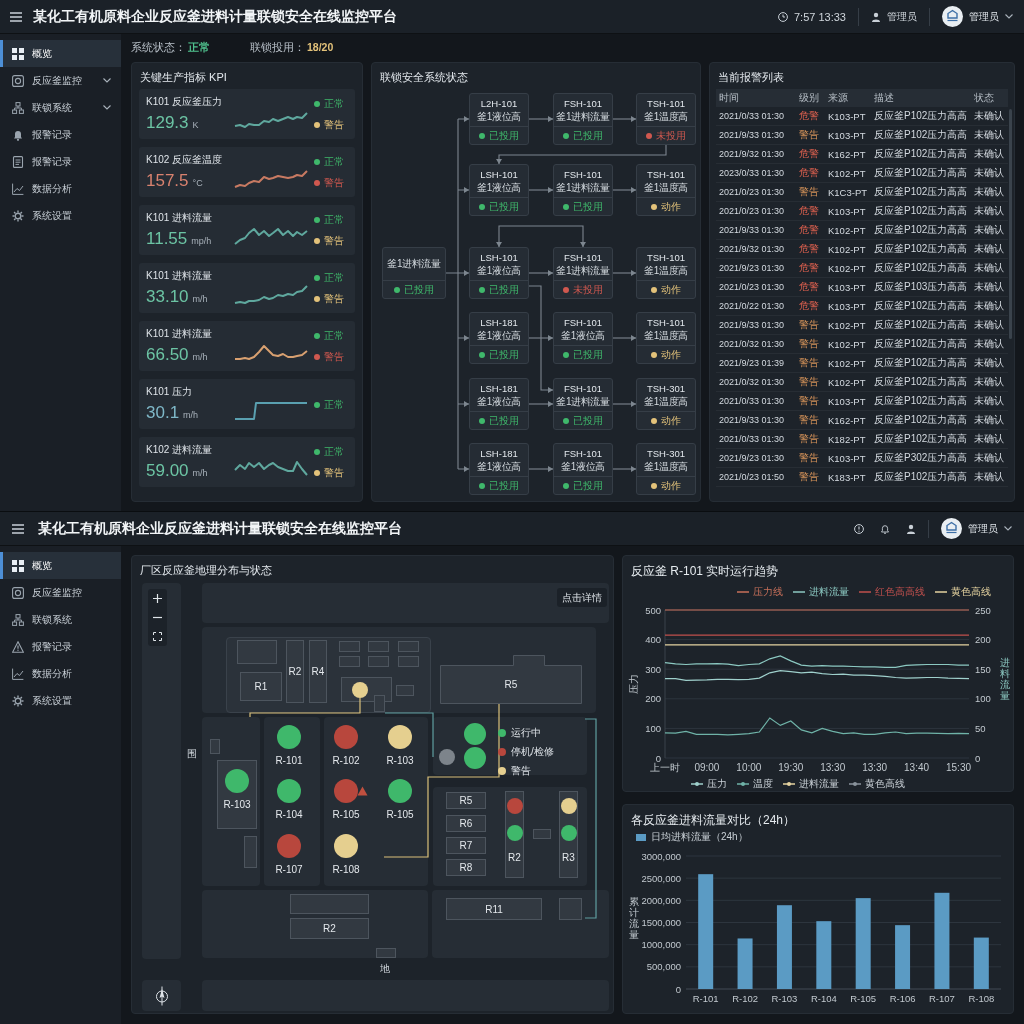 This screenshot has height=1024, width=1024. Describe the element at coordinates (983, 610) in the screenshot. I see `axis-tick-label: 250` at that location.